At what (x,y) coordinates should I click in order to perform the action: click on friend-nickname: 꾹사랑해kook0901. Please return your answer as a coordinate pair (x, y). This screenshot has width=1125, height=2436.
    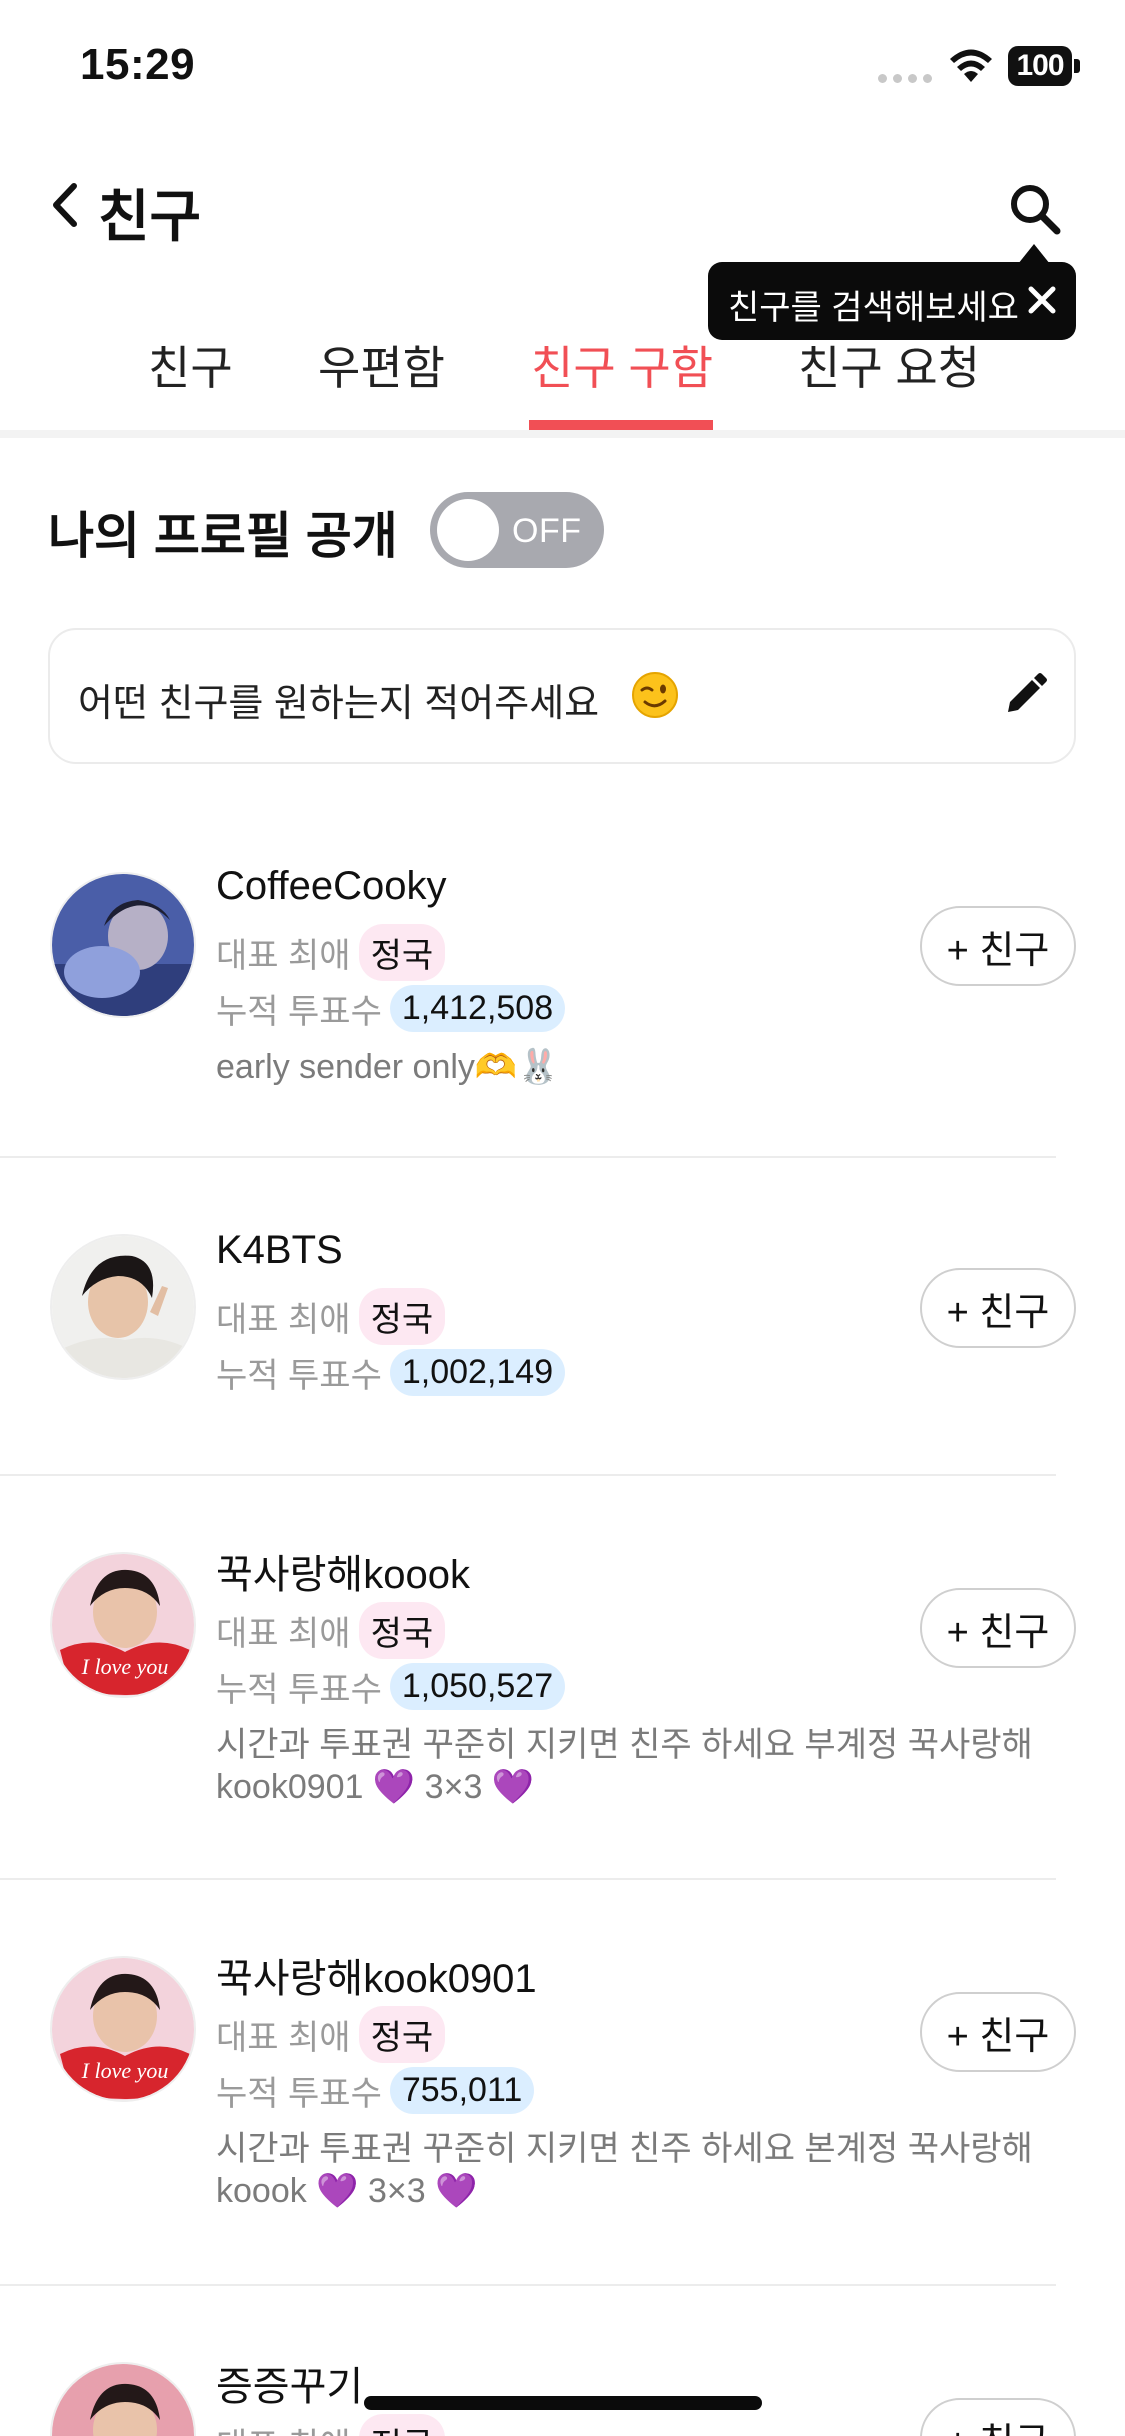
    Looking at the image, I should click on (376, 1975).